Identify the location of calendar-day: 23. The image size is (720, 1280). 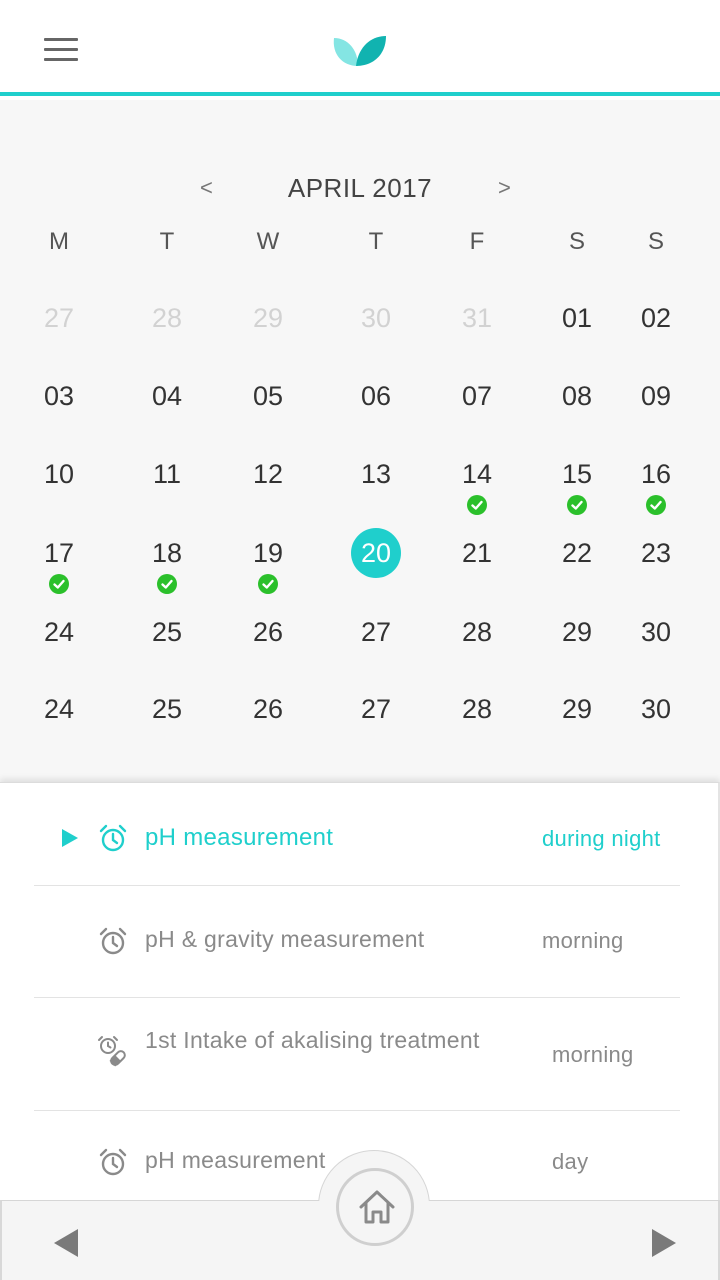
(656, 568).